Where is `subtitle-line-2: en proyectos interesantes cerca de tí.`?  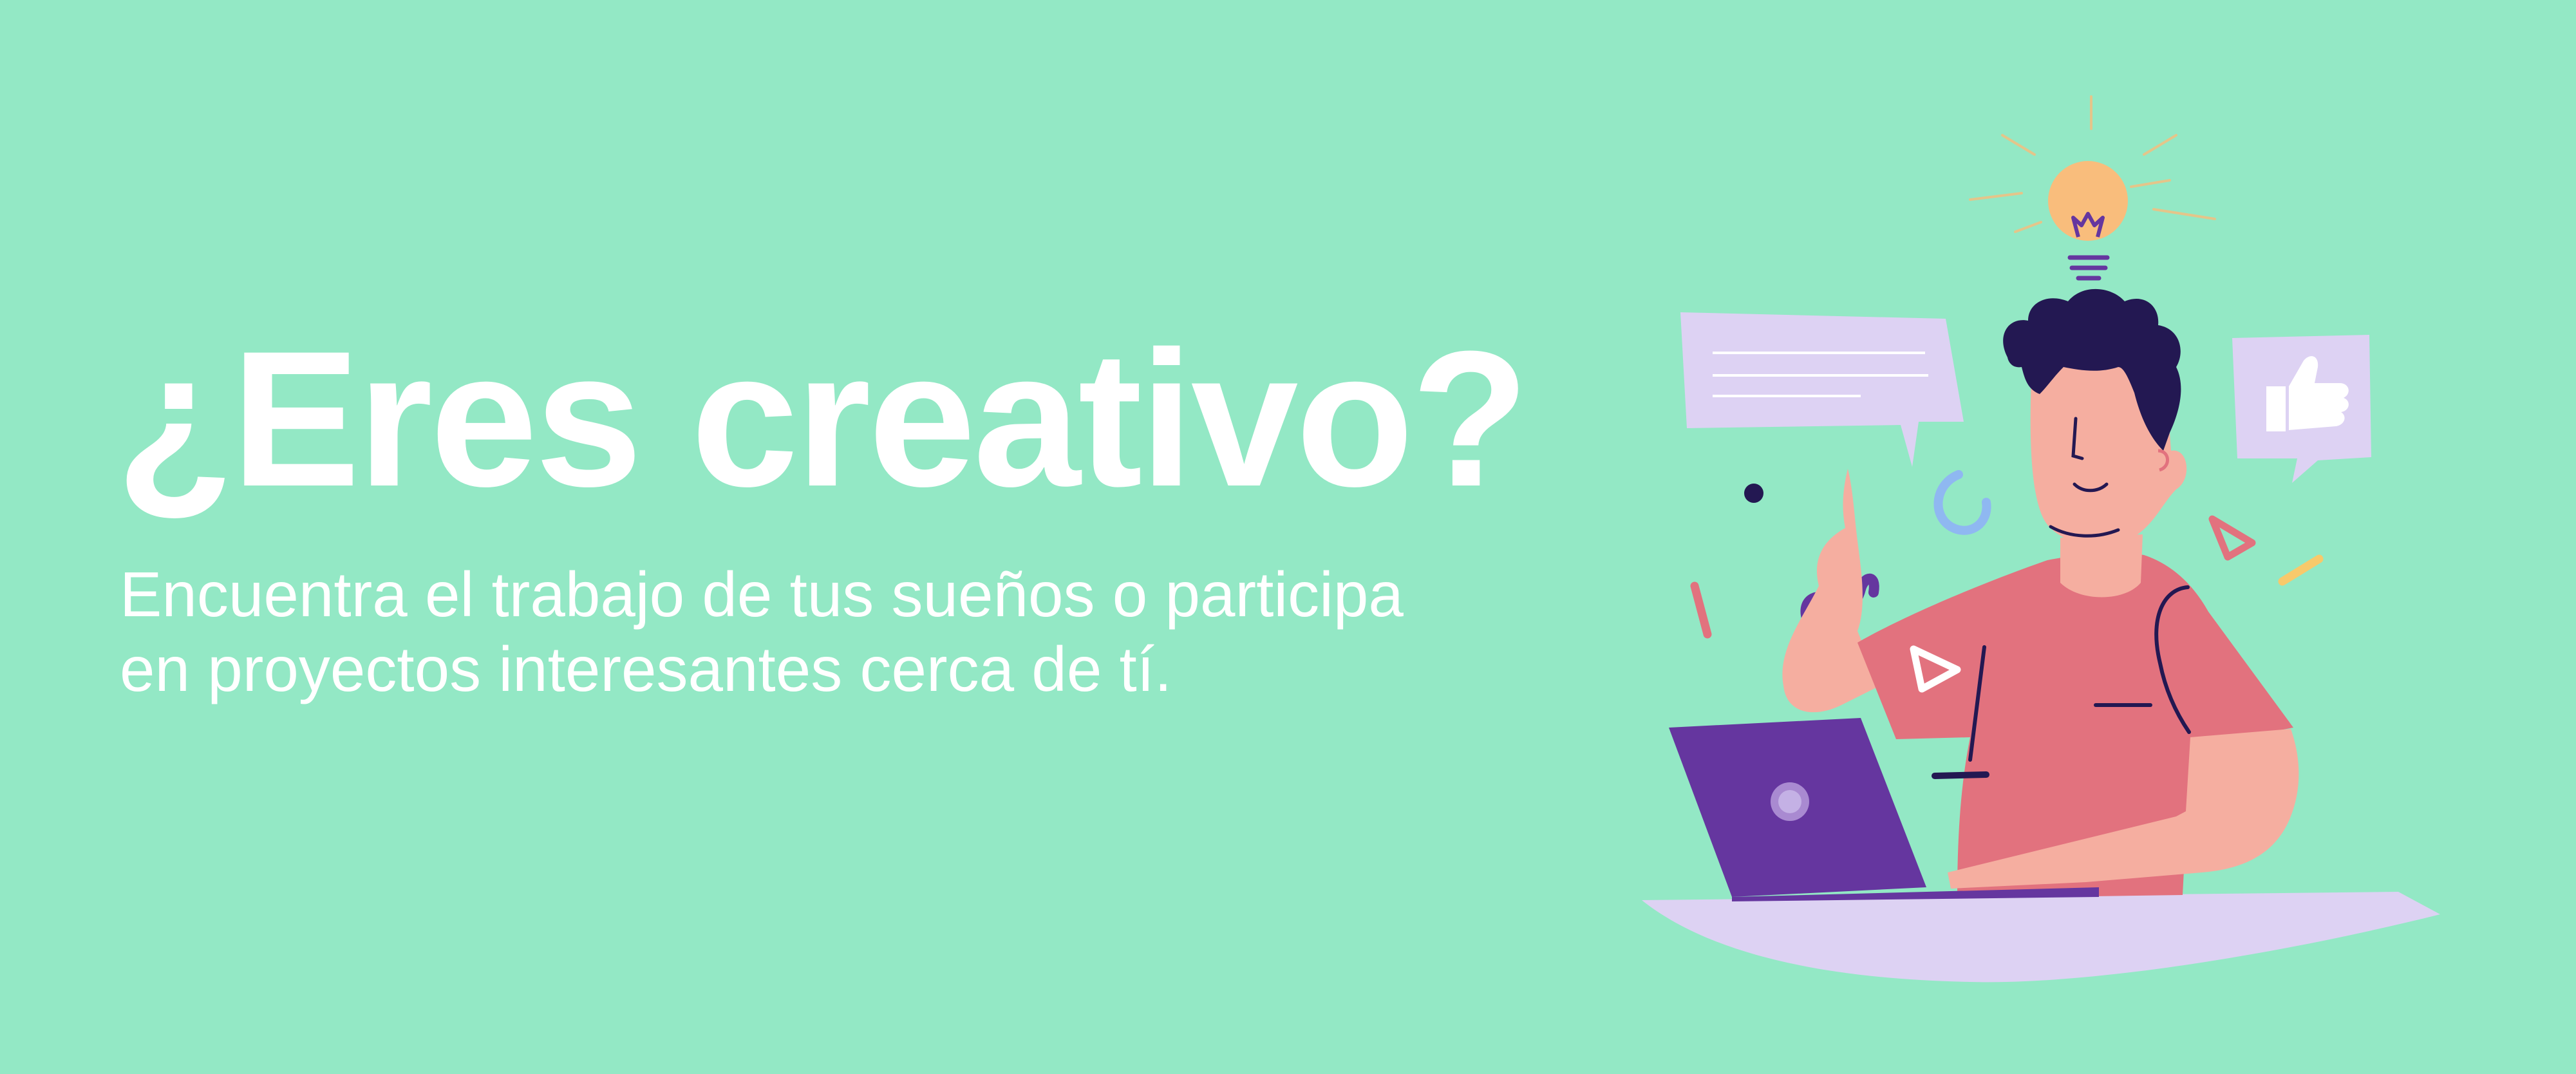 subtitle-line-2: en proyectos interesantes cerca de tí. is located at coordinates (646, 669).